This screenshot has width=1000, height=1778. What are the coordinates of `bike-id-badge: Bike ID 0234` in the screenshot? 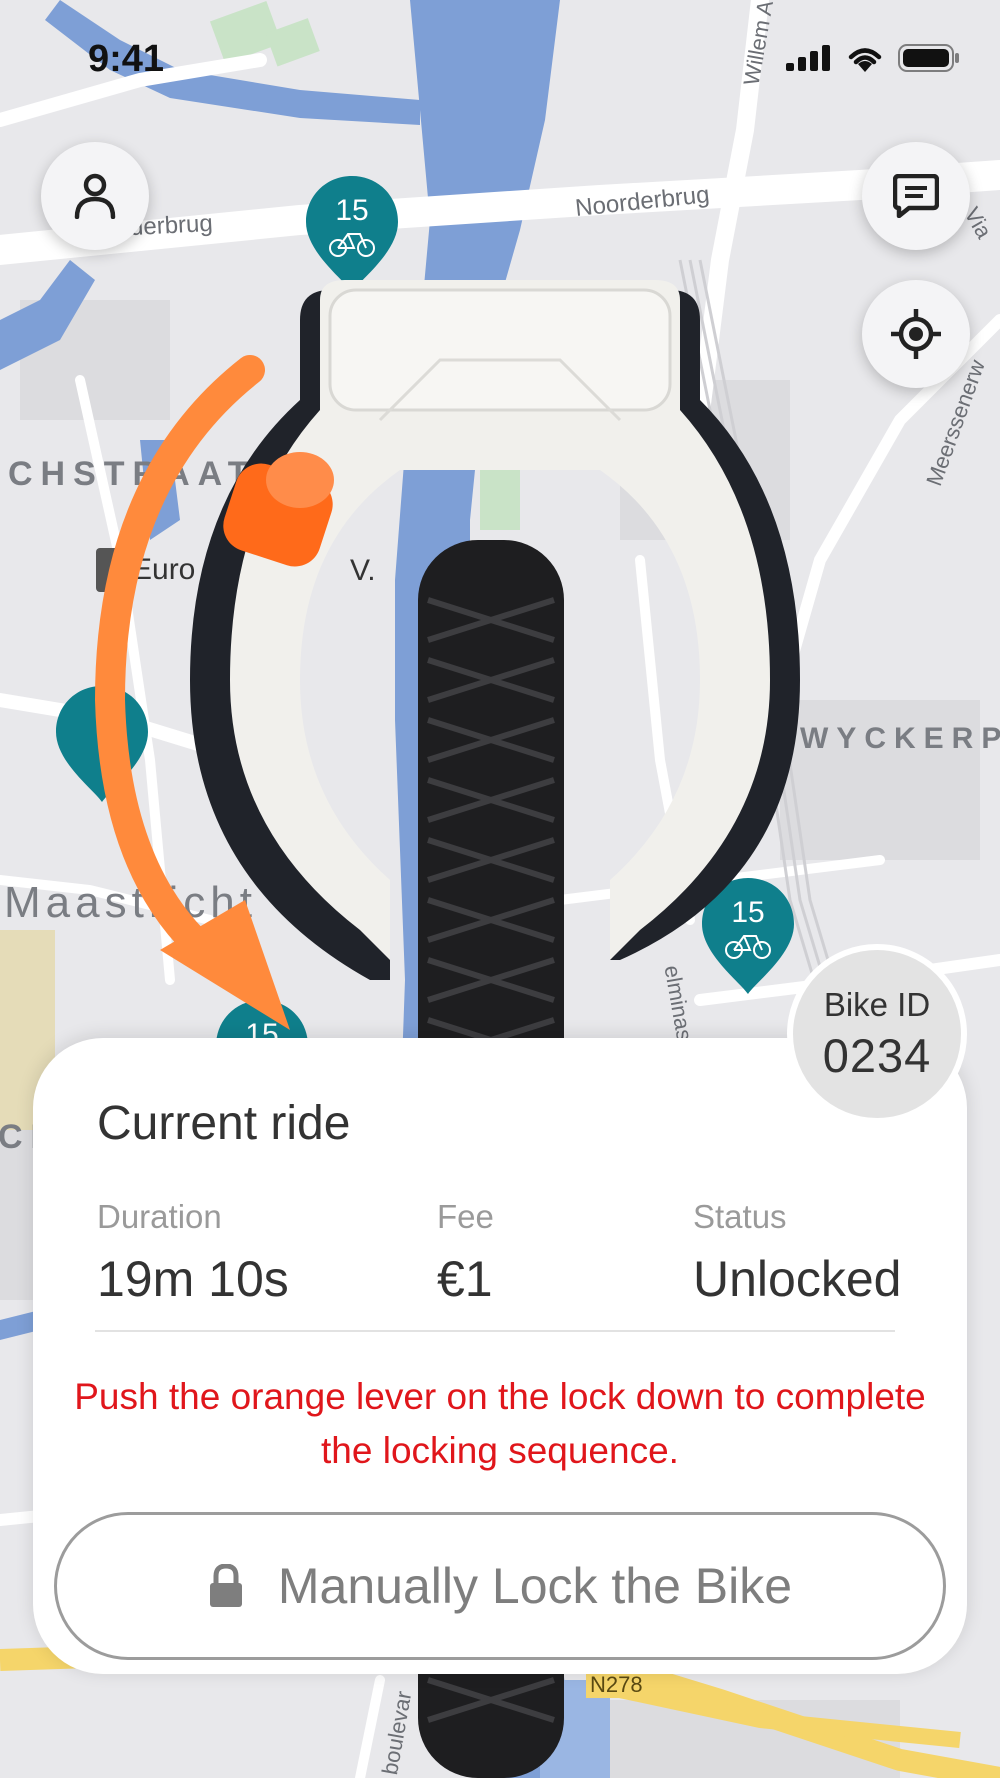 It's located at (877, 1034).